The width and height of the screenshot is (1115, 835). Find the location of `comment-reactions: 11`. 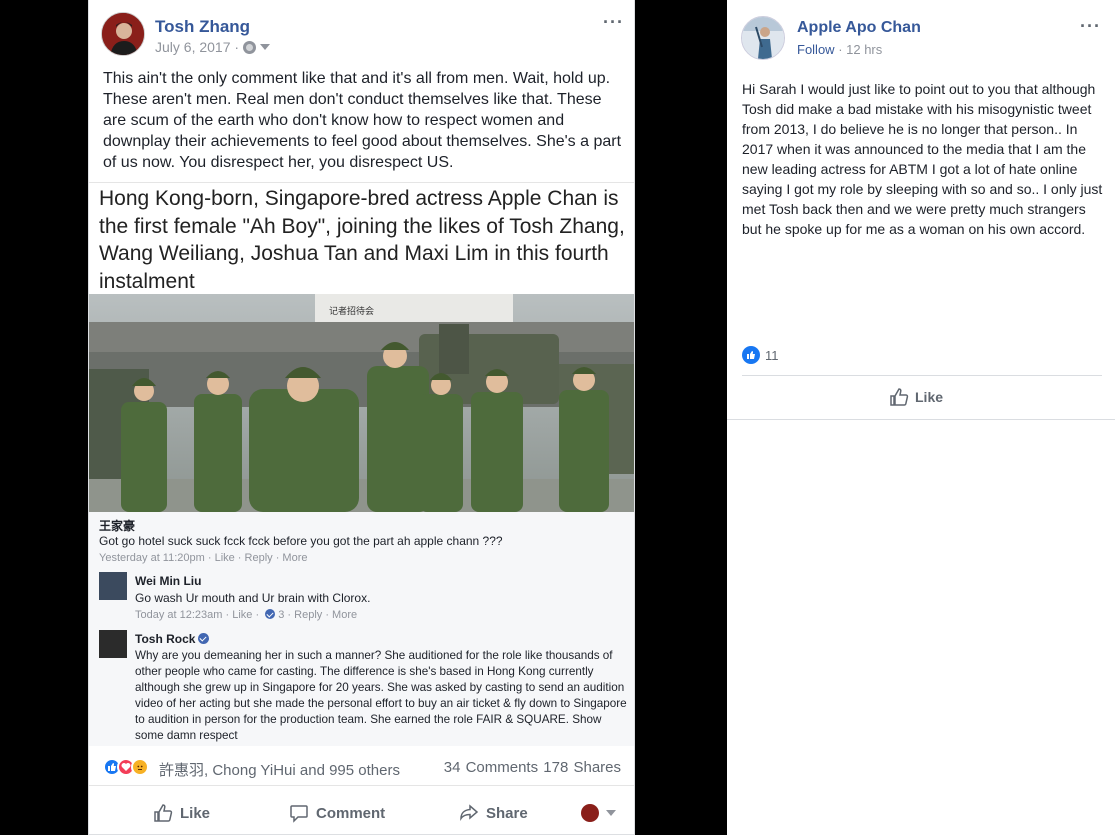

comment-reactions: 11 is located at coordinates (760, 355).